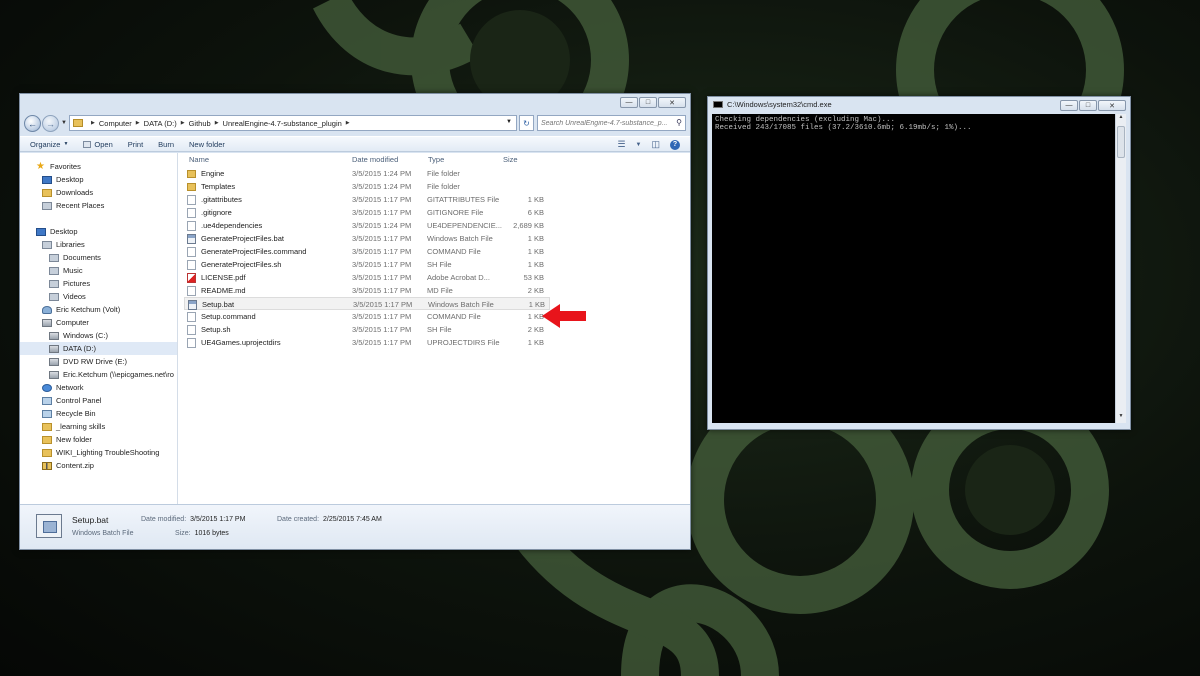  Describe the element at coordinates (1088, 105) in the screenshot. I see `cmd-maximize-button: □` at that location.